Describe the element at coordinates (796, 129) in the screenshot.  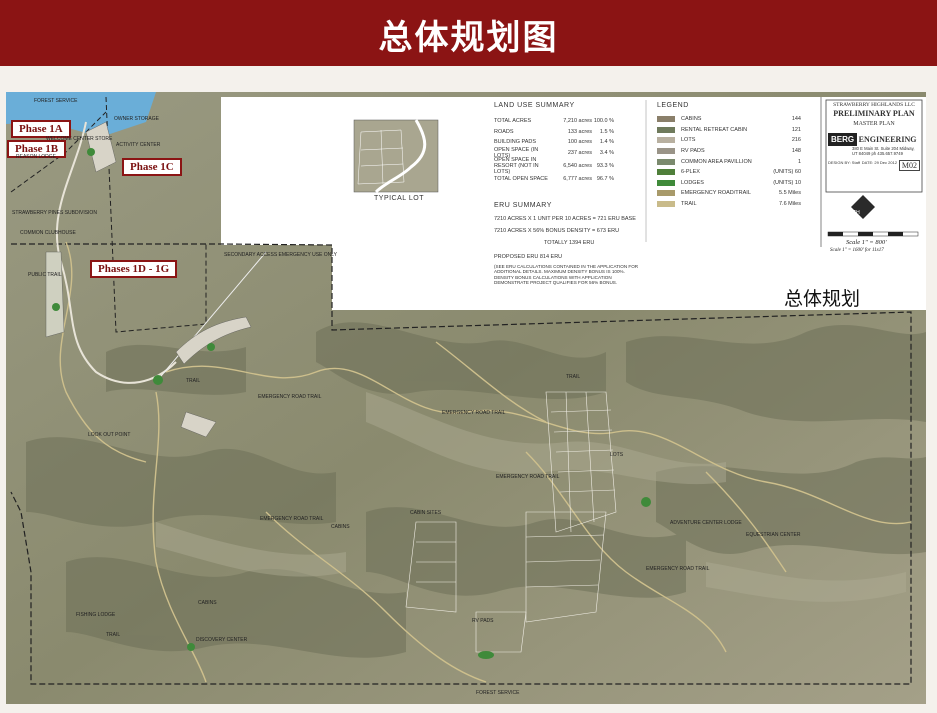
I see `legend-value: 121` at that location.